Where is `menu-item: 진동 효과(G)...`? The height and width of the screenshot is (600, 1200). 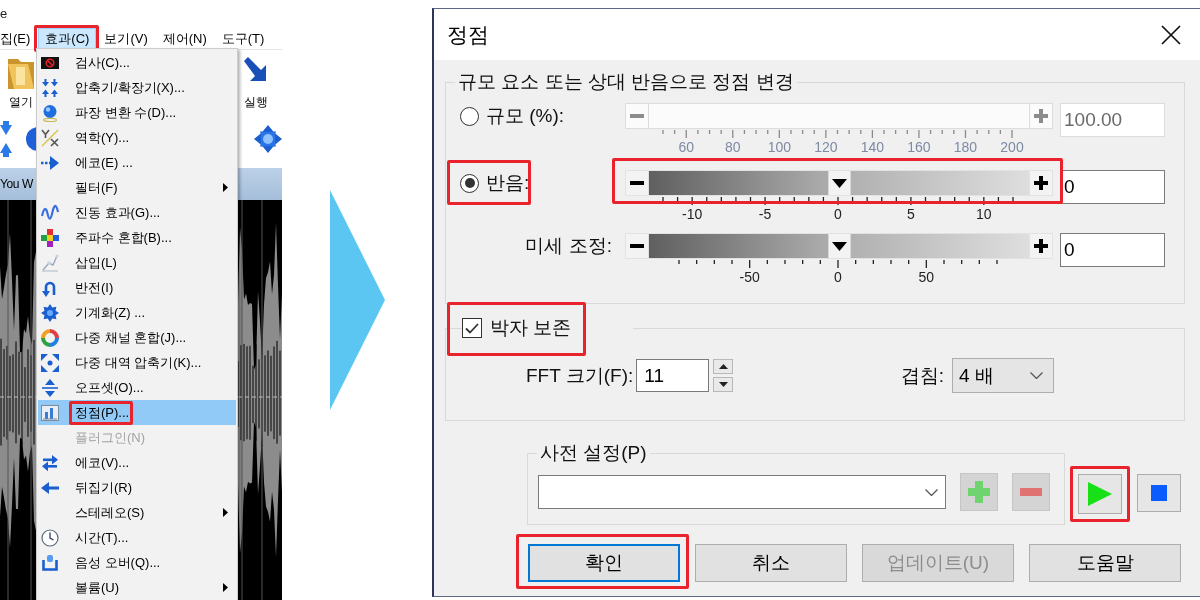 menu-item: 진동 효과(G)... is located at coordinates (137, 212).